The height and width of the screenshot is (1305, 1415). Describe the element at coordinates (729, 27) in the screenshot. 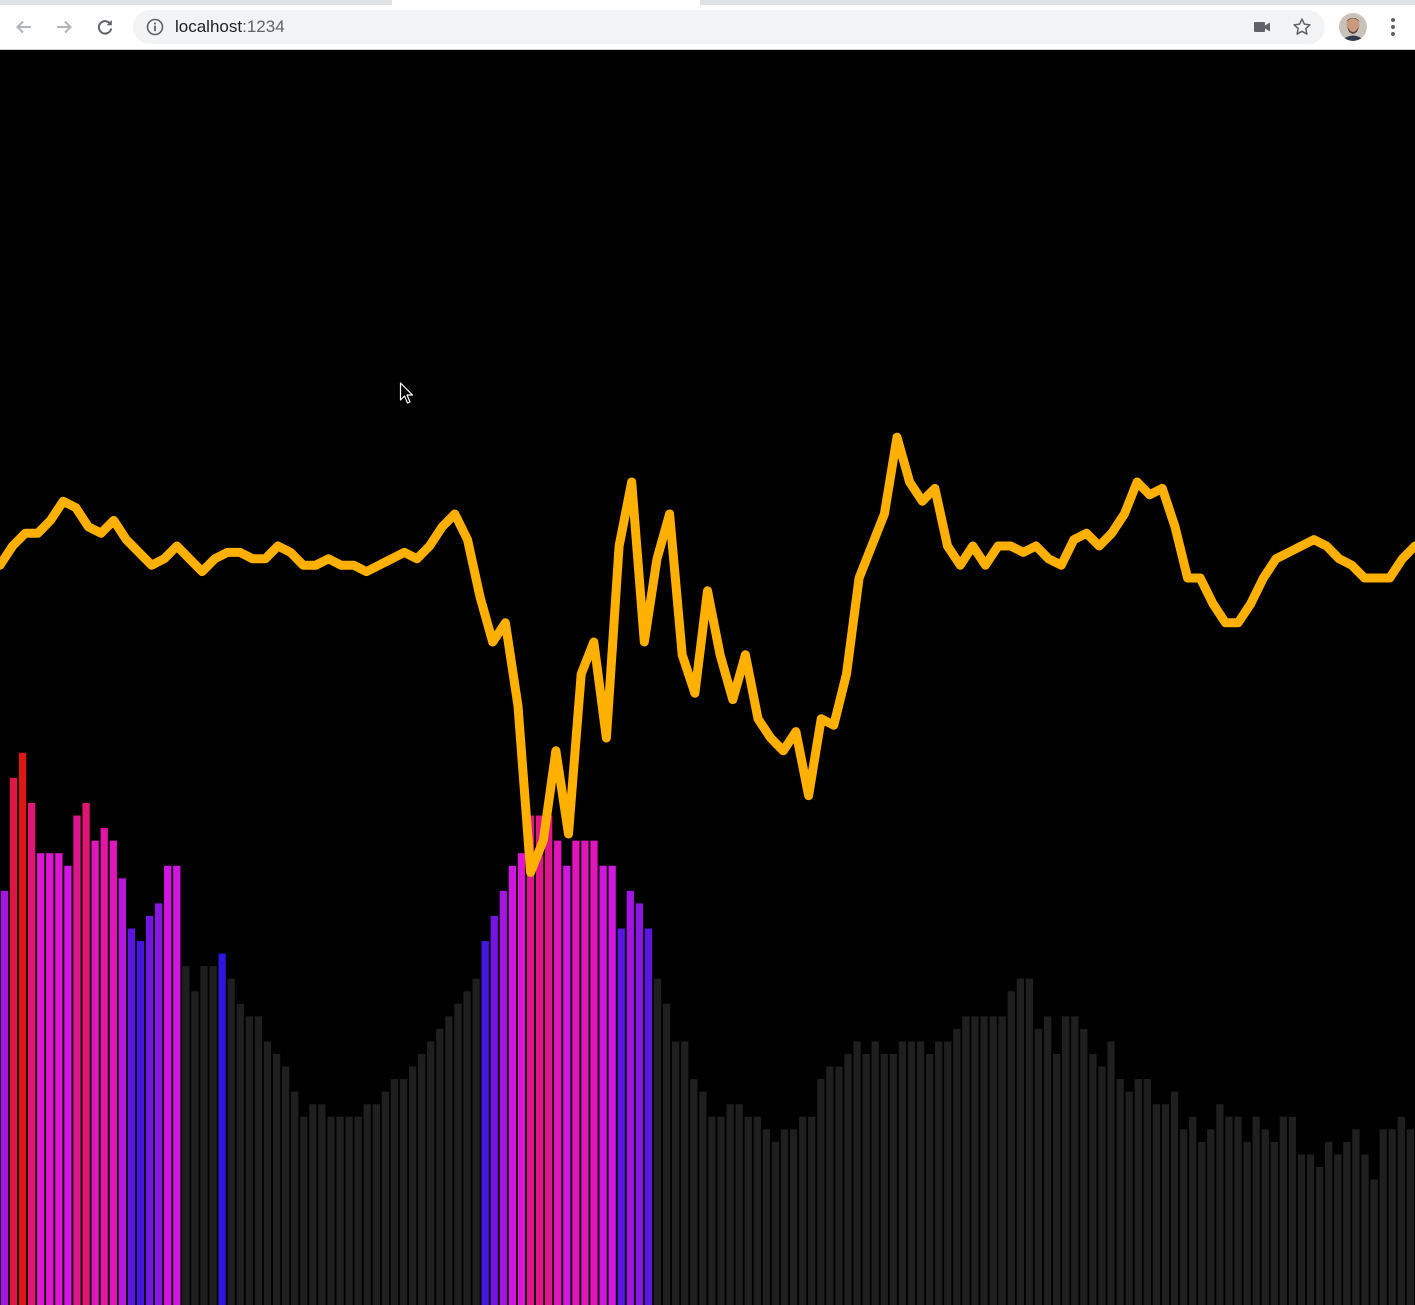

I see `address-bar: localhost:1234` at that location.